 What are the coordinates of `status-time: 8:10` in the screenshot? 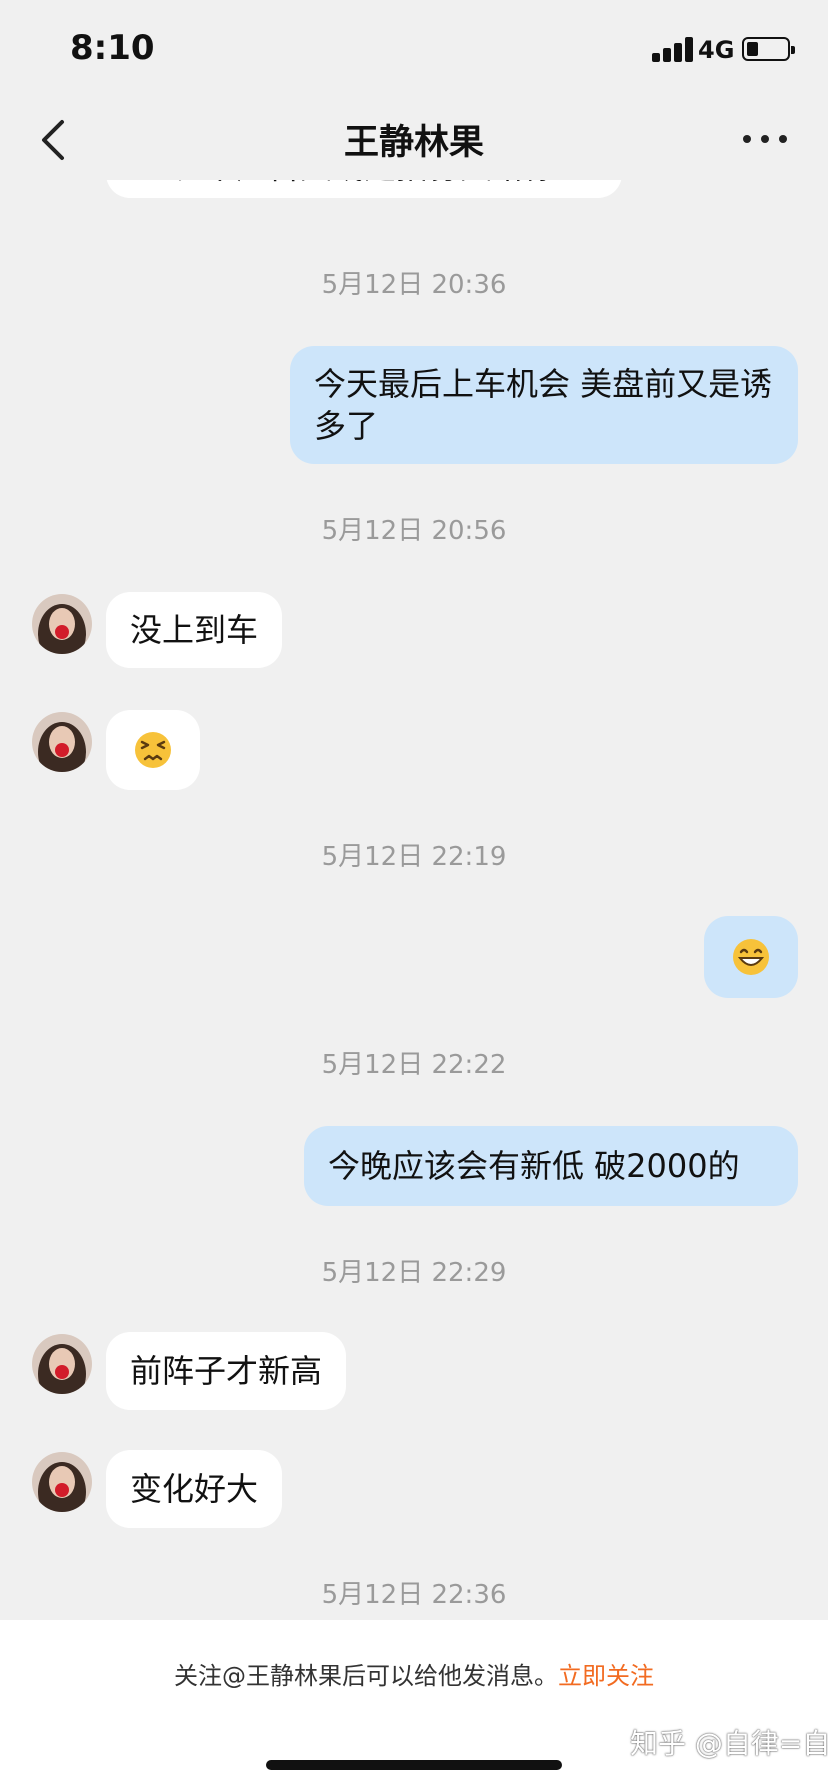 It's located at (112, 48).